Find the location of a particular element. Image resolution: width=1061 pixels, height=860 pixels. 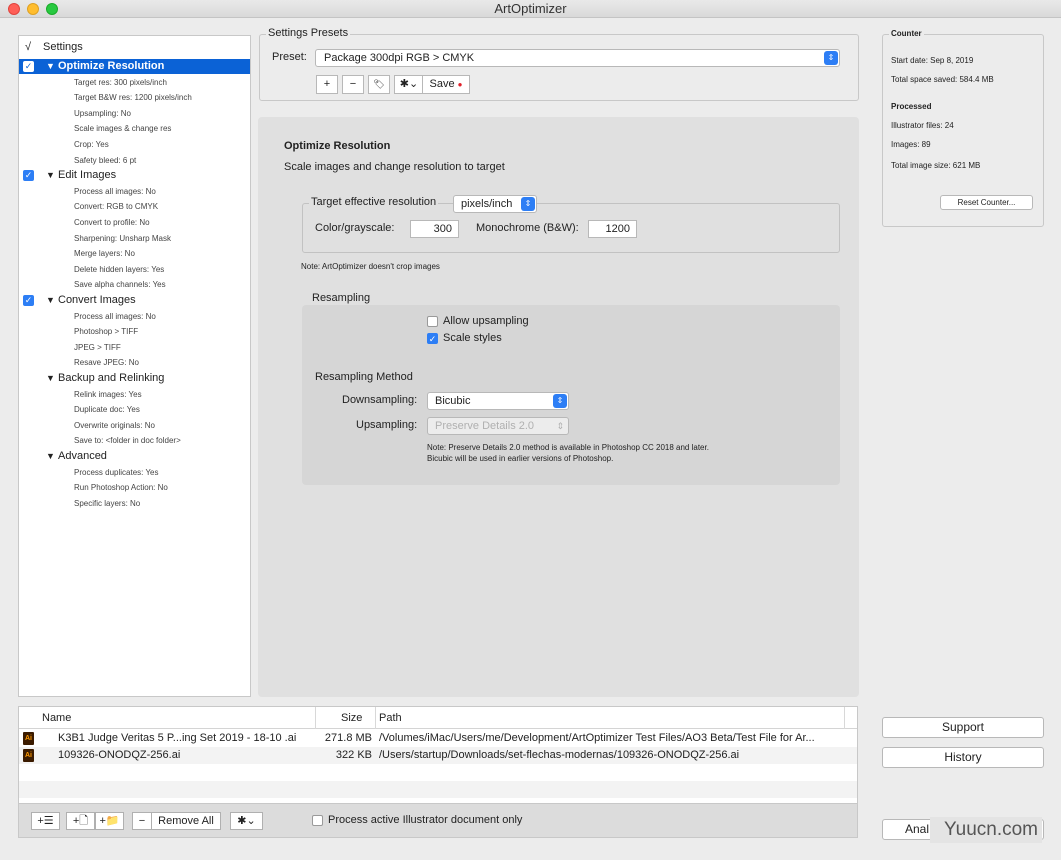

tree-setting-row: Resave JPEG: No is located at coordinates (134, 362).